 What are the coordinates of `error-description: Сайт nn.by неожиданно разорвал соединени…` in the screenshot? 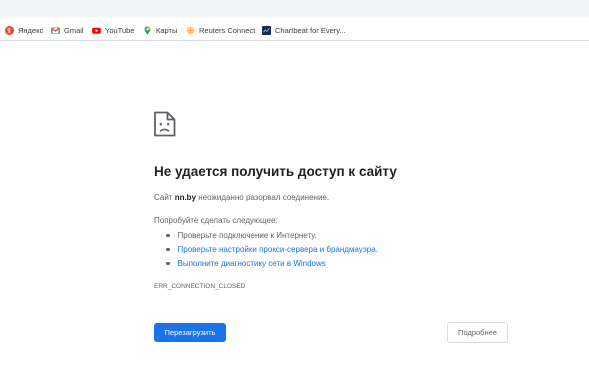 It's located at (241, 197).